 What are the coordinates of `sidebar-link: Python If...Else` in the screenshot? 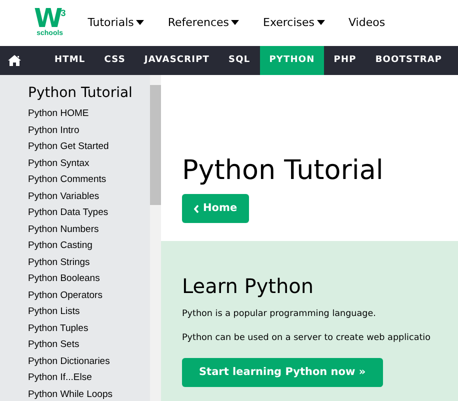 It's located at (60, 378).